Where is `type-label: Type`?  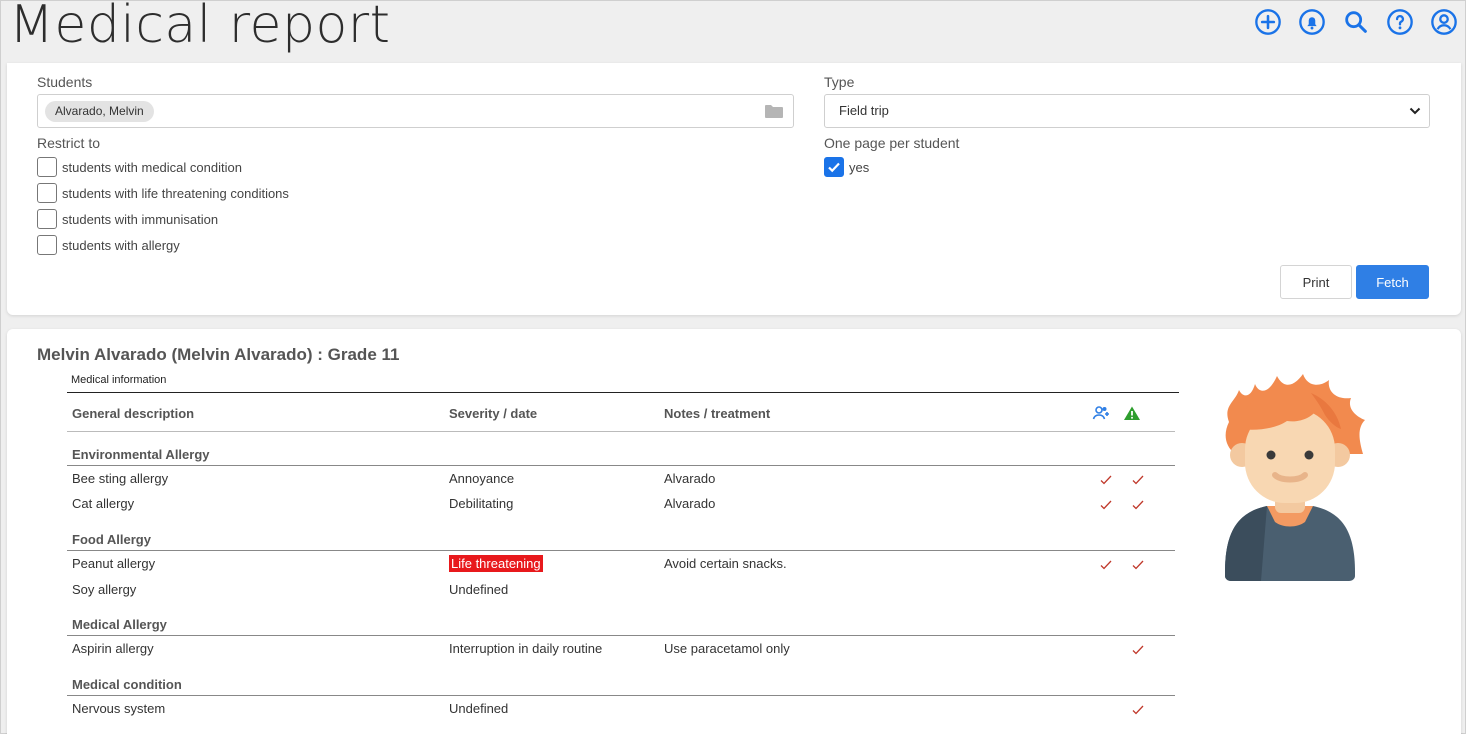
type-label: Type is located at coordinates (839, 82).